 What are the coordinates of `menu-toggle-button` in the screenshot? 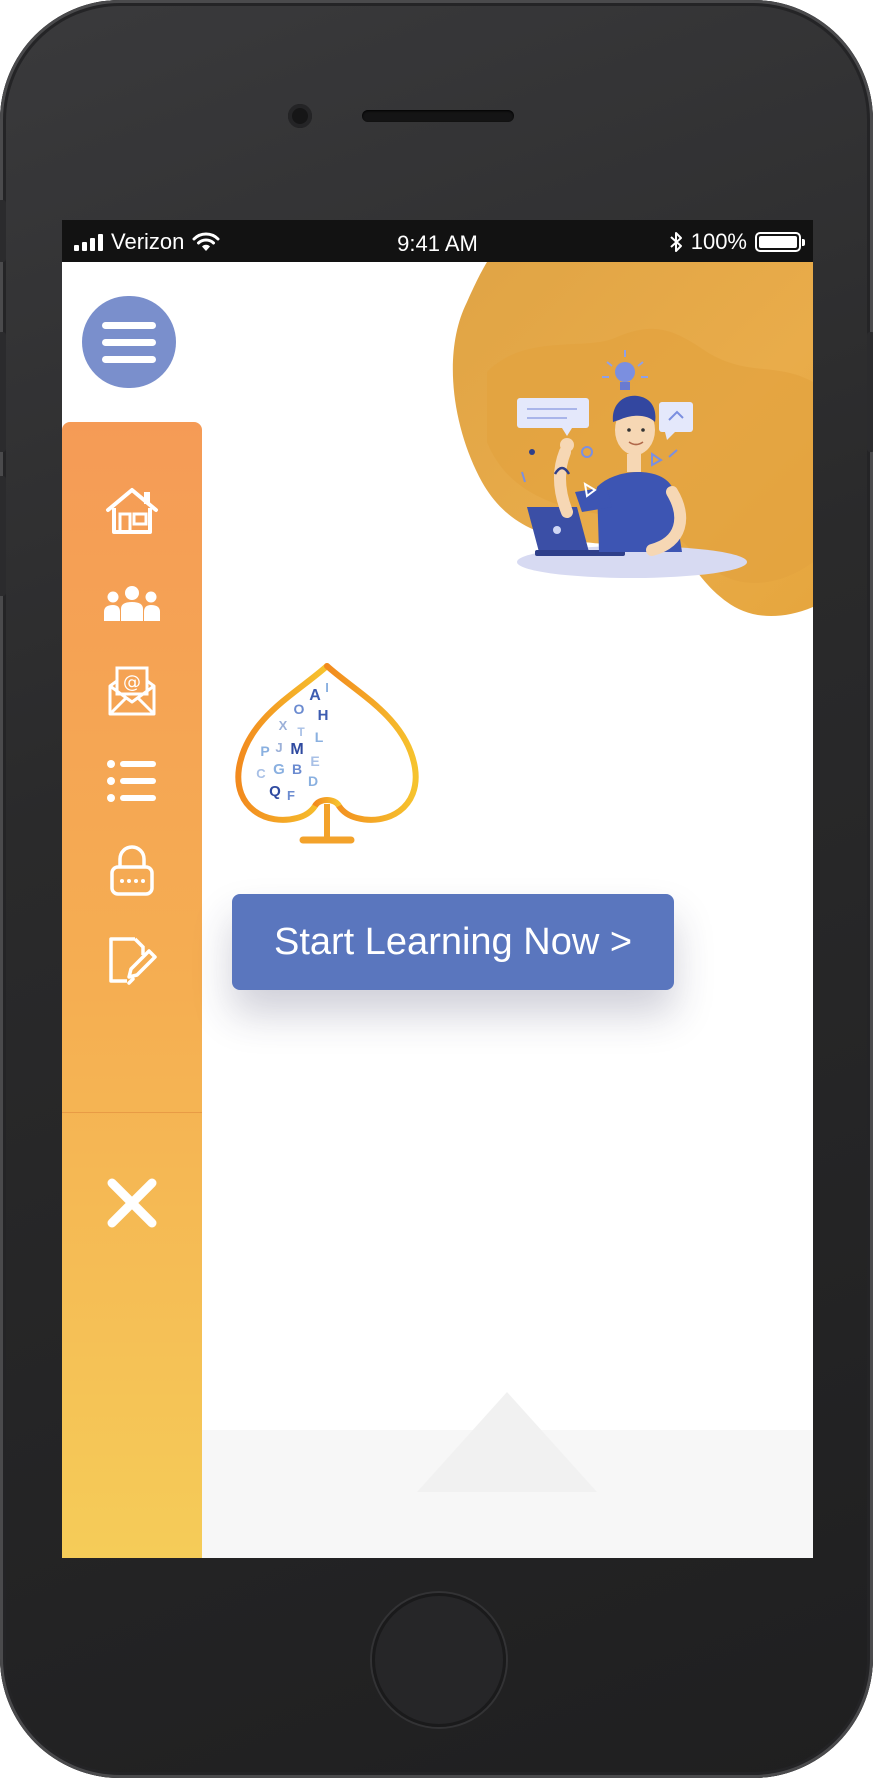 It's located at (129, 342).